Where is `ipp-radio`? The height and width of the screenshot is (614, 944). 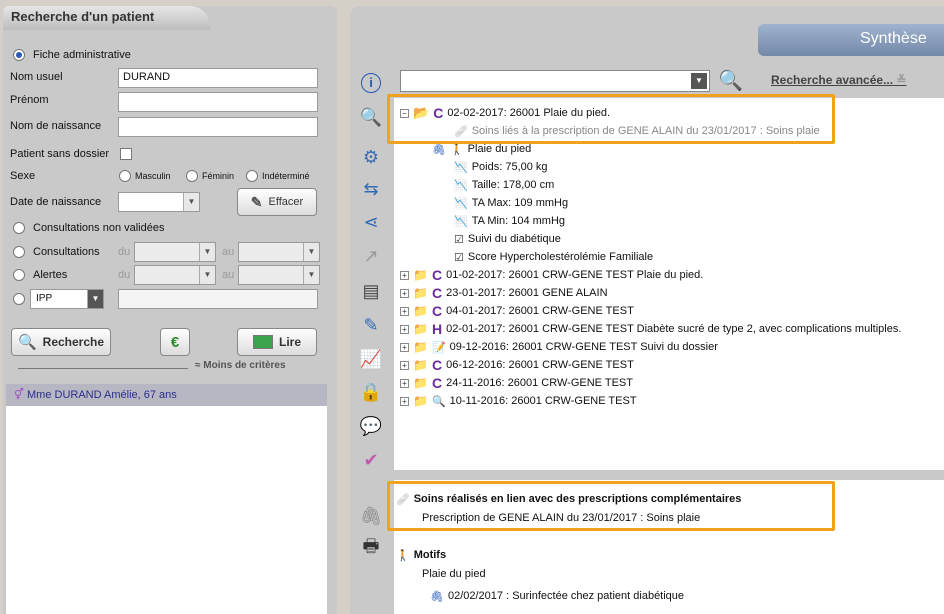
ipp-radio is located at coordinates (19, 299).